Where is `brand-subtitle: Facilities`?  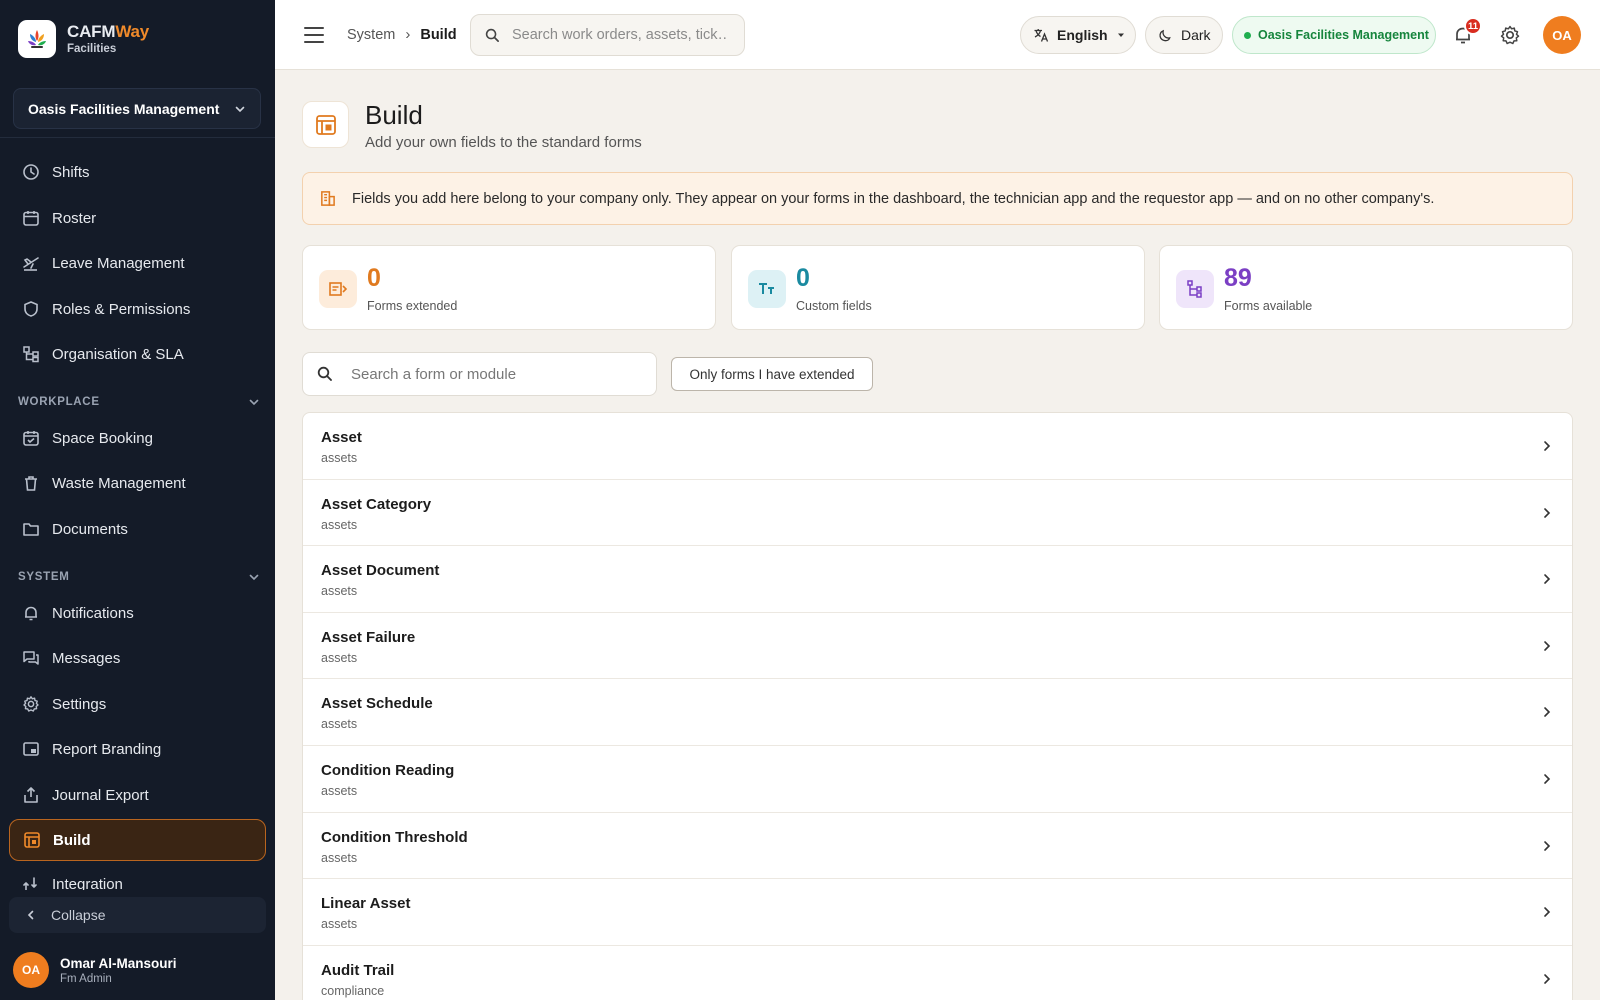
brand-subtitle: Facilities is located at coordinates (92, 49).